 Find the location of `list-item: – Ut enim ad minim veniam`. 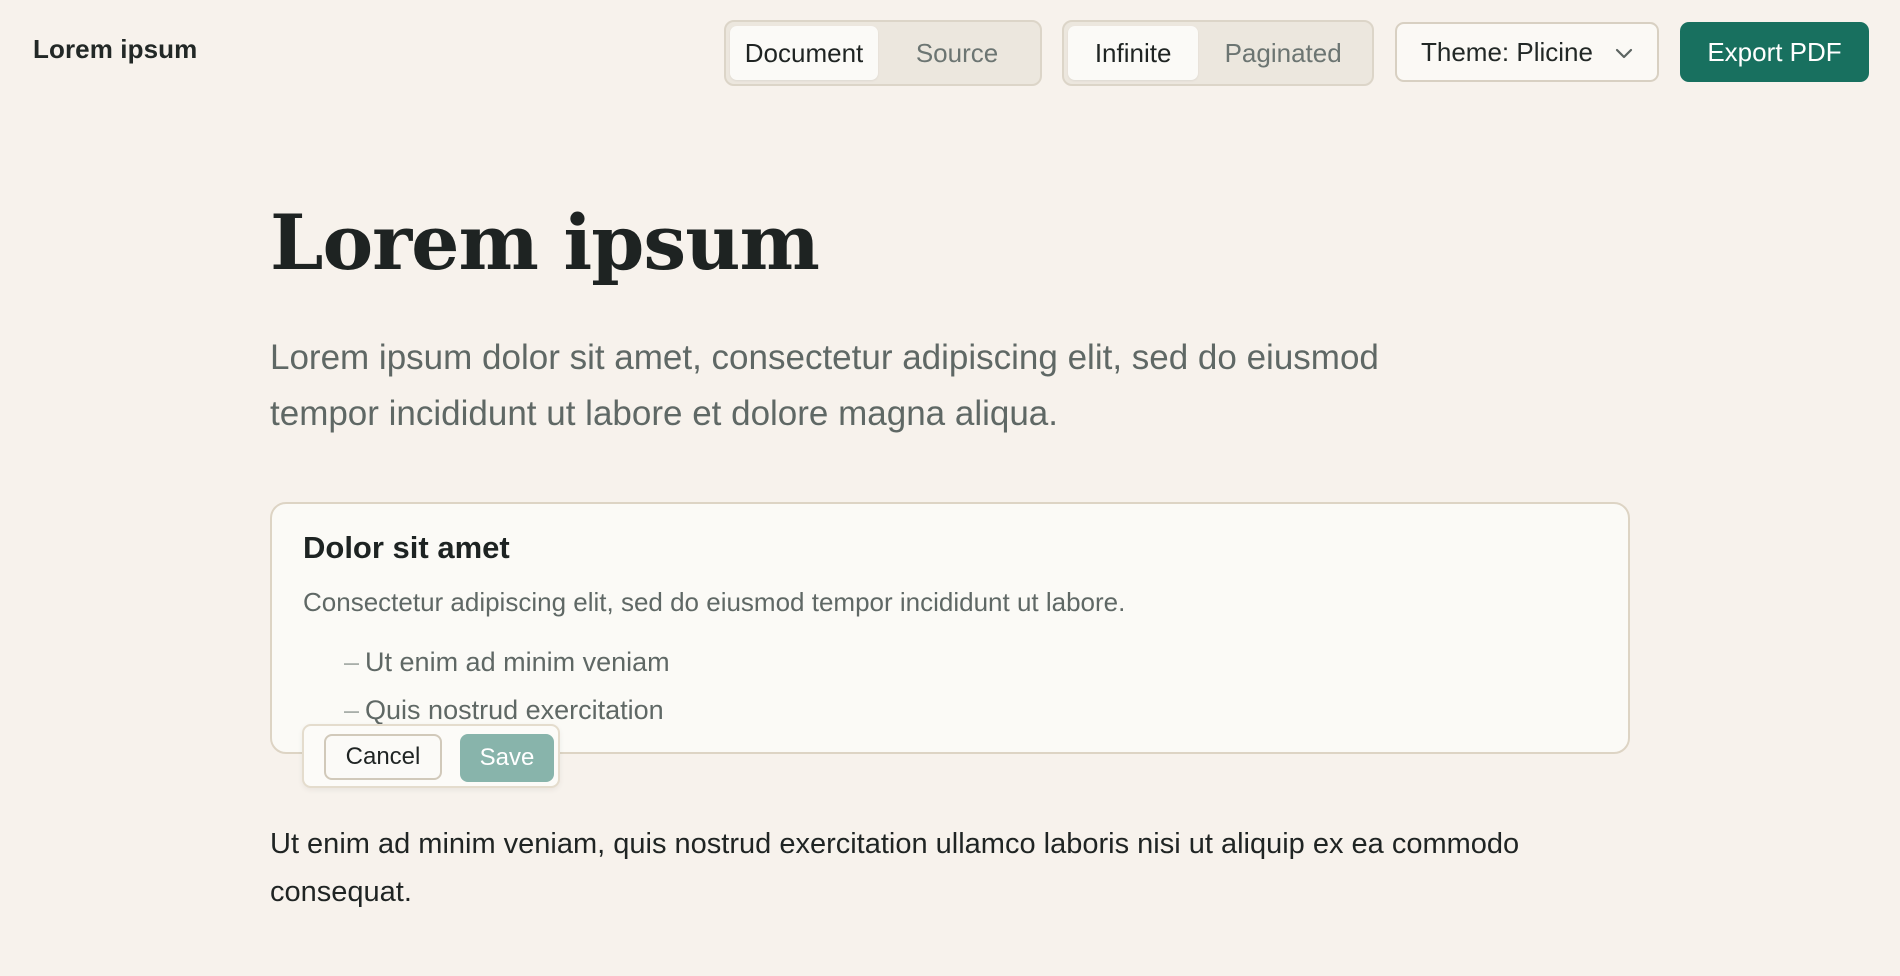

list-item: – Ut enim ad minim veniam is located at coordinates (507, 662).